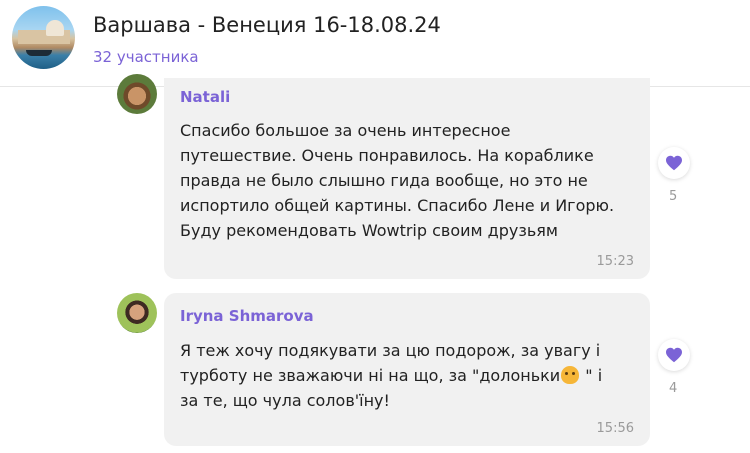  What do you see at coordinates (39, 53) in the screenshot?
I see `avatar-boat` at bounding box center [39, 53].